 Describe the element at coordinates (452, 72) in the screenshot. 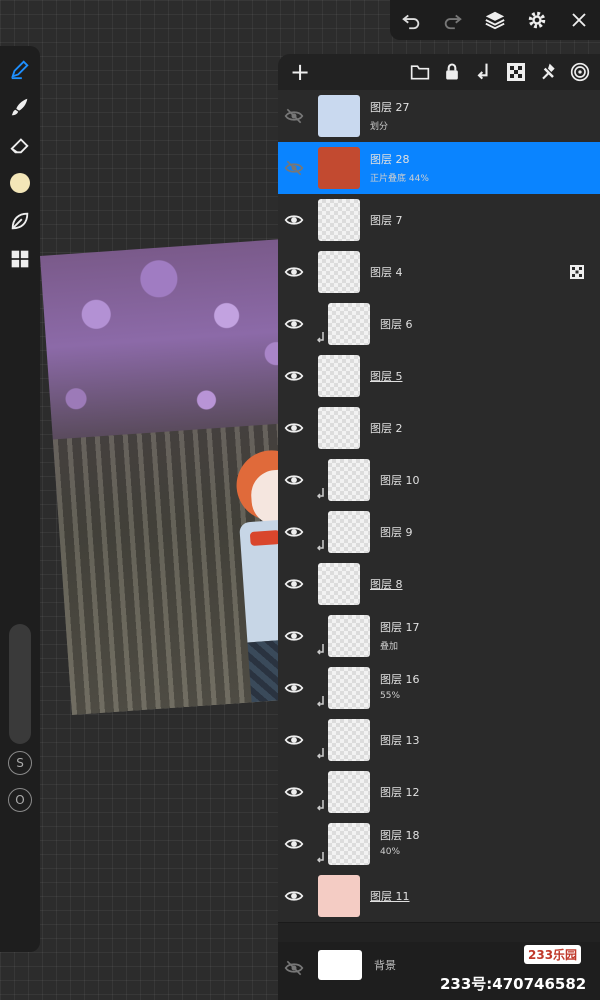

I see `lock-icon` at that location.